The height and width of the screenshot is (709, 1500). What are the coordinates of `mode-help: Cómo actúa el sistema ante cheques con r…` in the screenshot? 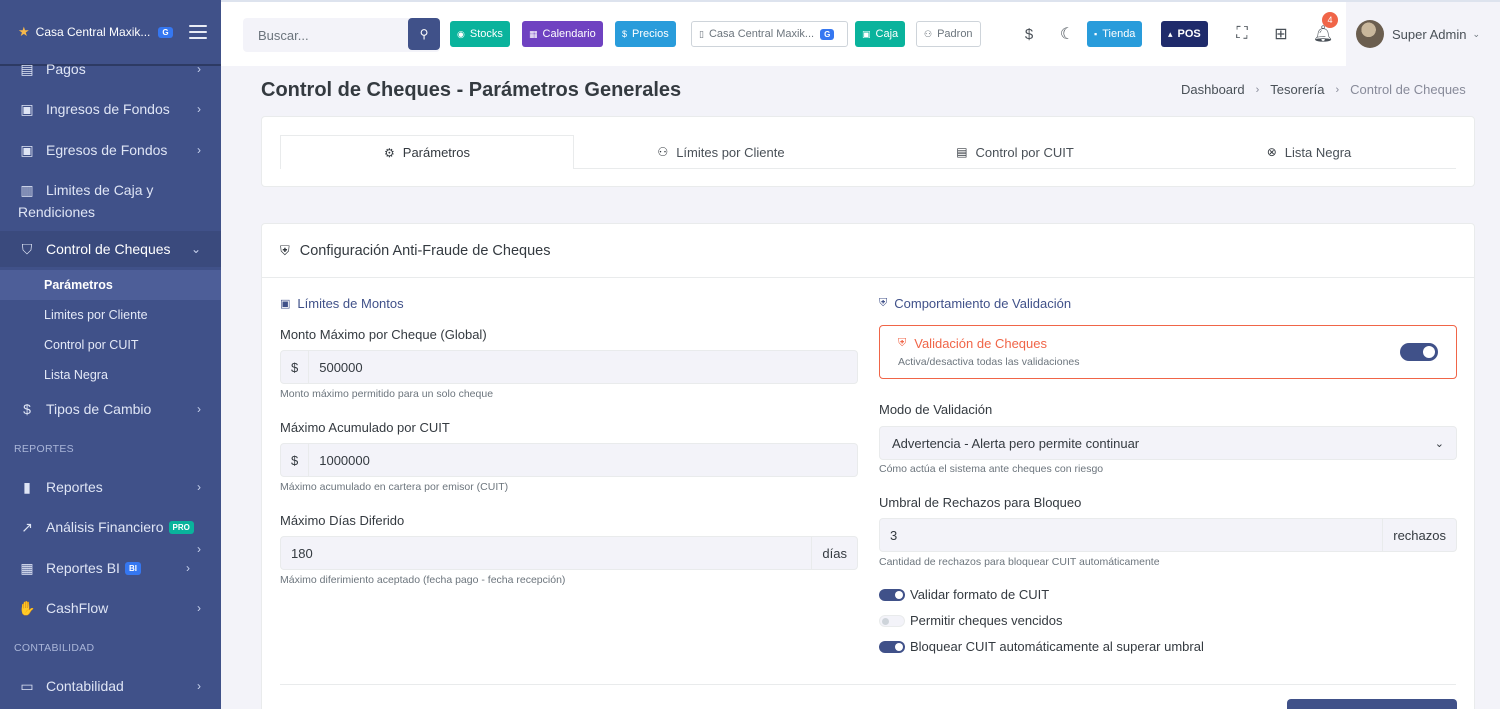 It's located at (991, 469).